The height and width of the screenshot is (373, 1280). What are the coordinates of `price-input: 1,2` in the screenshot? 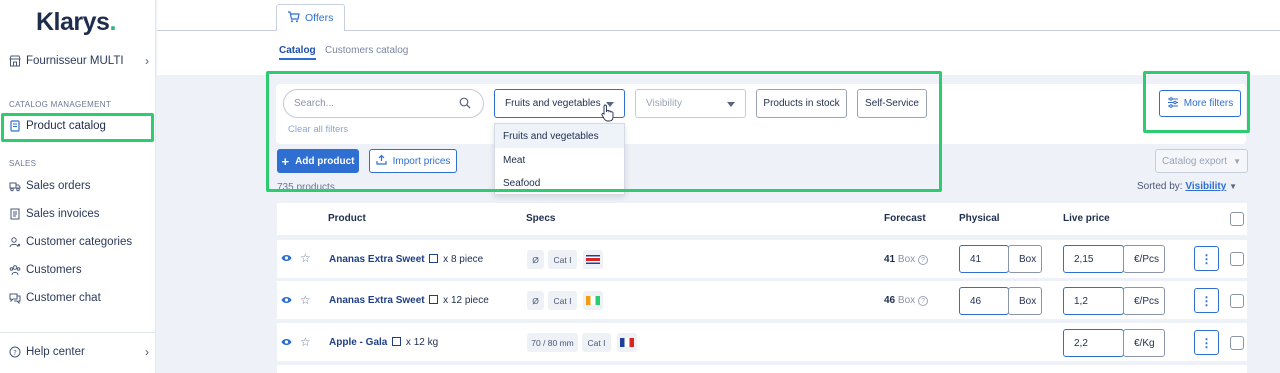 It's located at (1093, 301).